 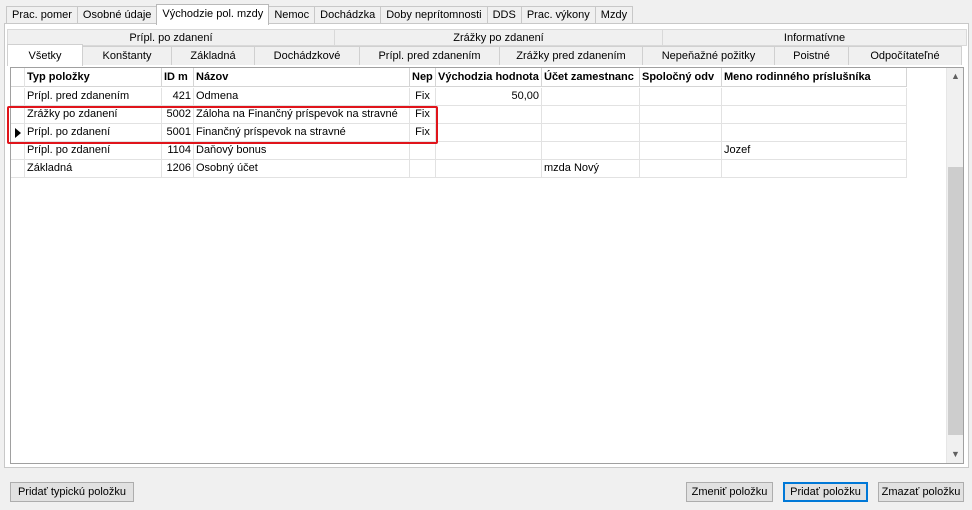 I want to click on tab-prac-vykony: Prac. výkony, so click(x=558, y=15).